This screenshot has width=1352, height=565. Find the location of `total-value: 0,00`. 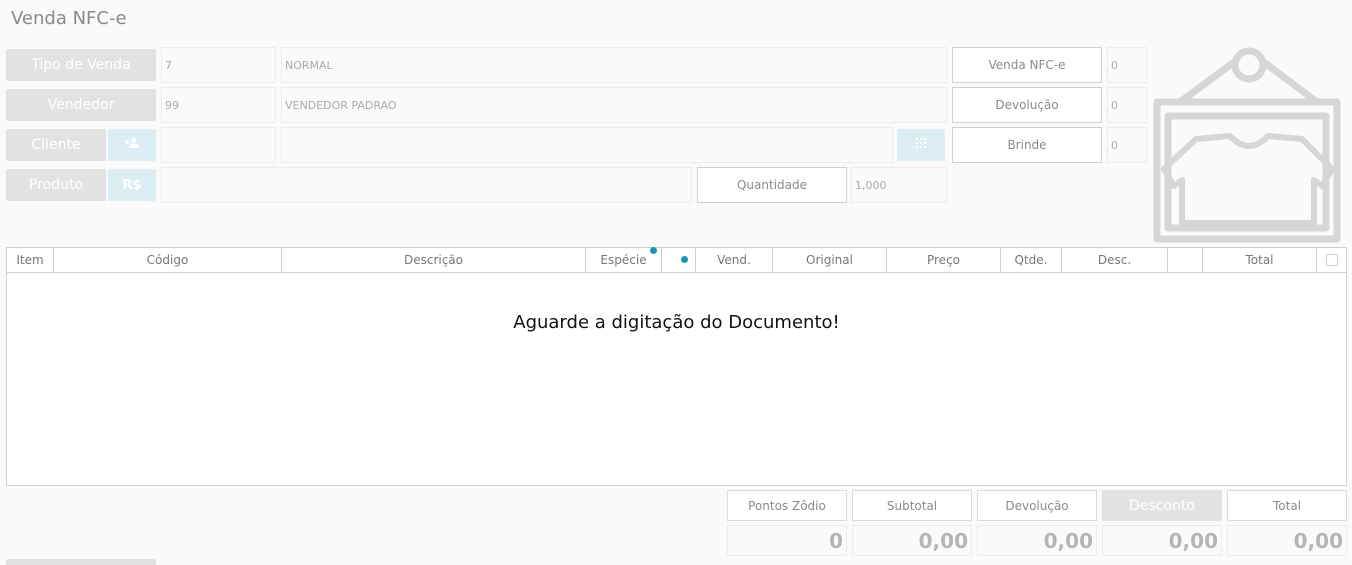

total-value: 0,00 is located at coordinates (1287, 540).